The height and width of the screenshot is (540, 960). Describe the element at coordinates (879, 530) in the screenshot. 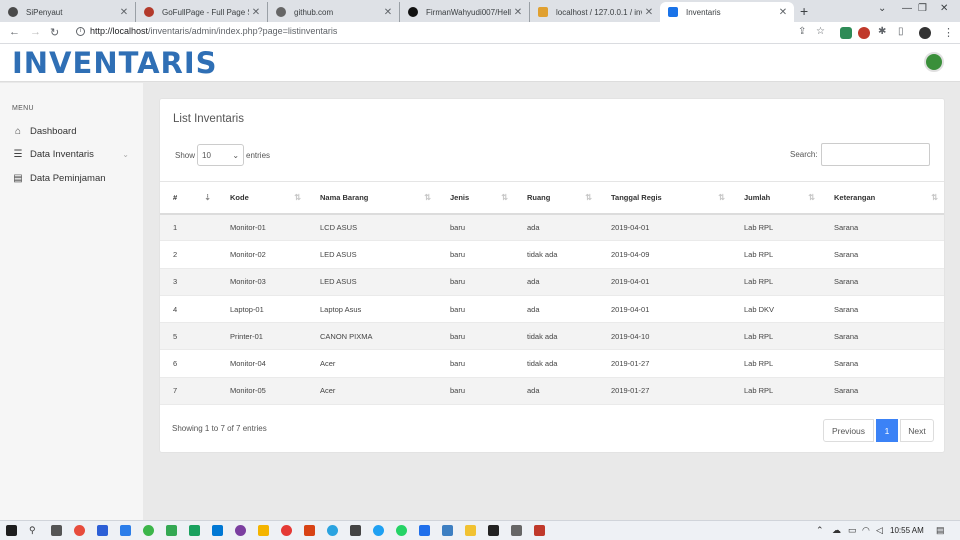

I see `volume-icon: ◁` at that location.